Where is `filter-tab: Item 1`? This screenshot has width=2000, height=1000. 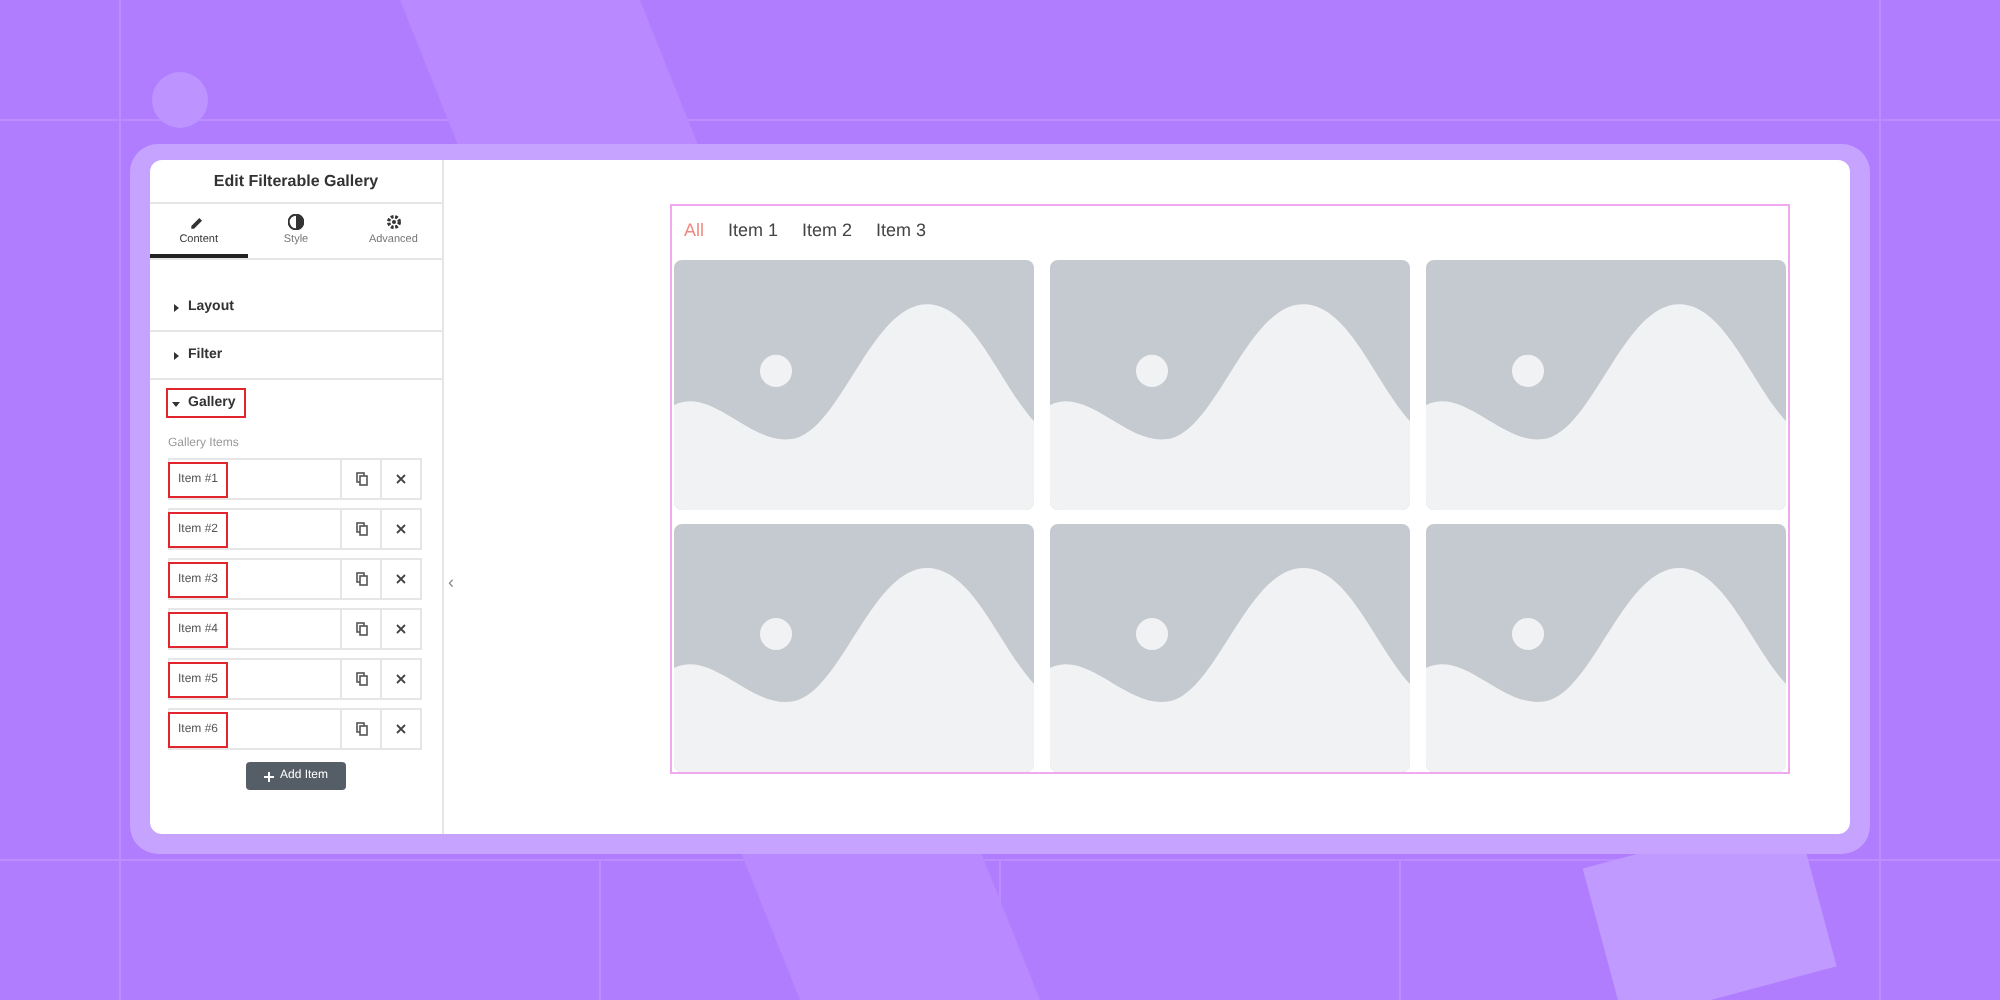
filter-tab: Item 1 is located at coordinates (753, 229).